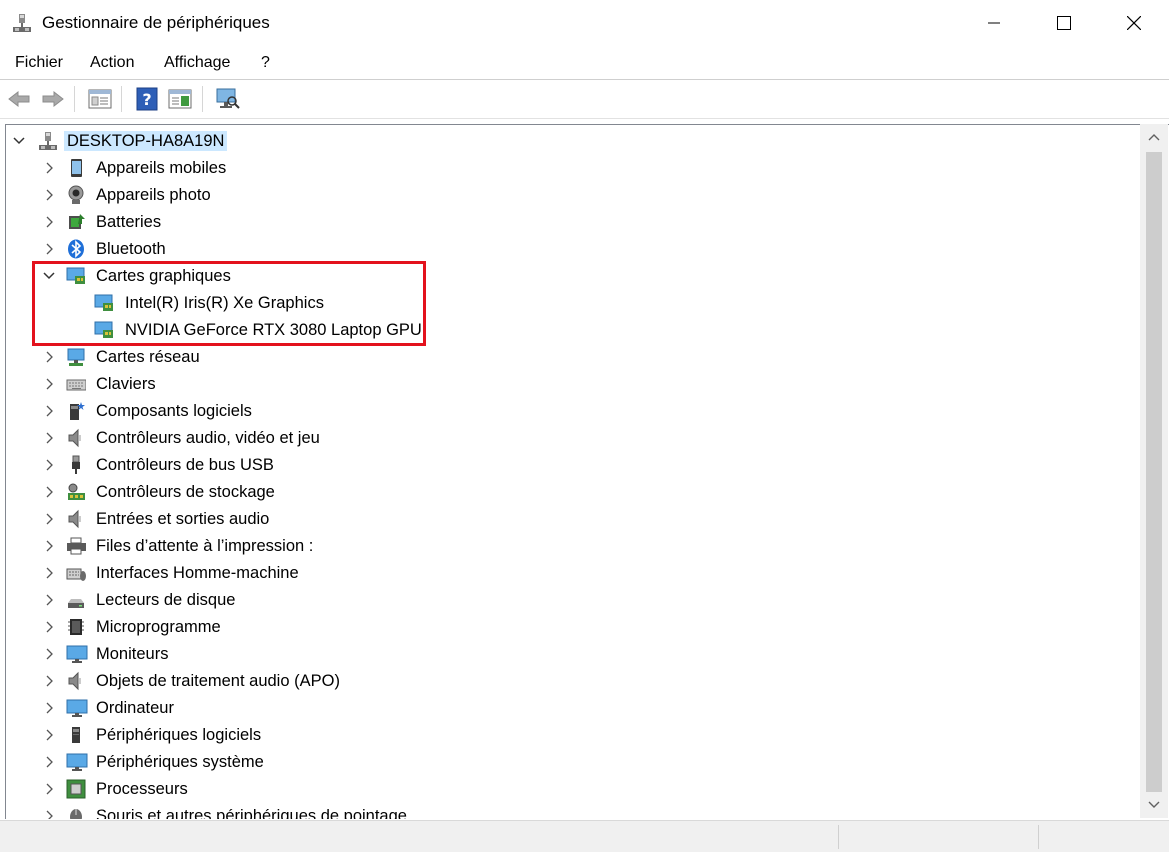  What do you see at coordinates (76, 357) in the screenshot?
I see `network-adapter-icon` at bounding box center [76, 357].